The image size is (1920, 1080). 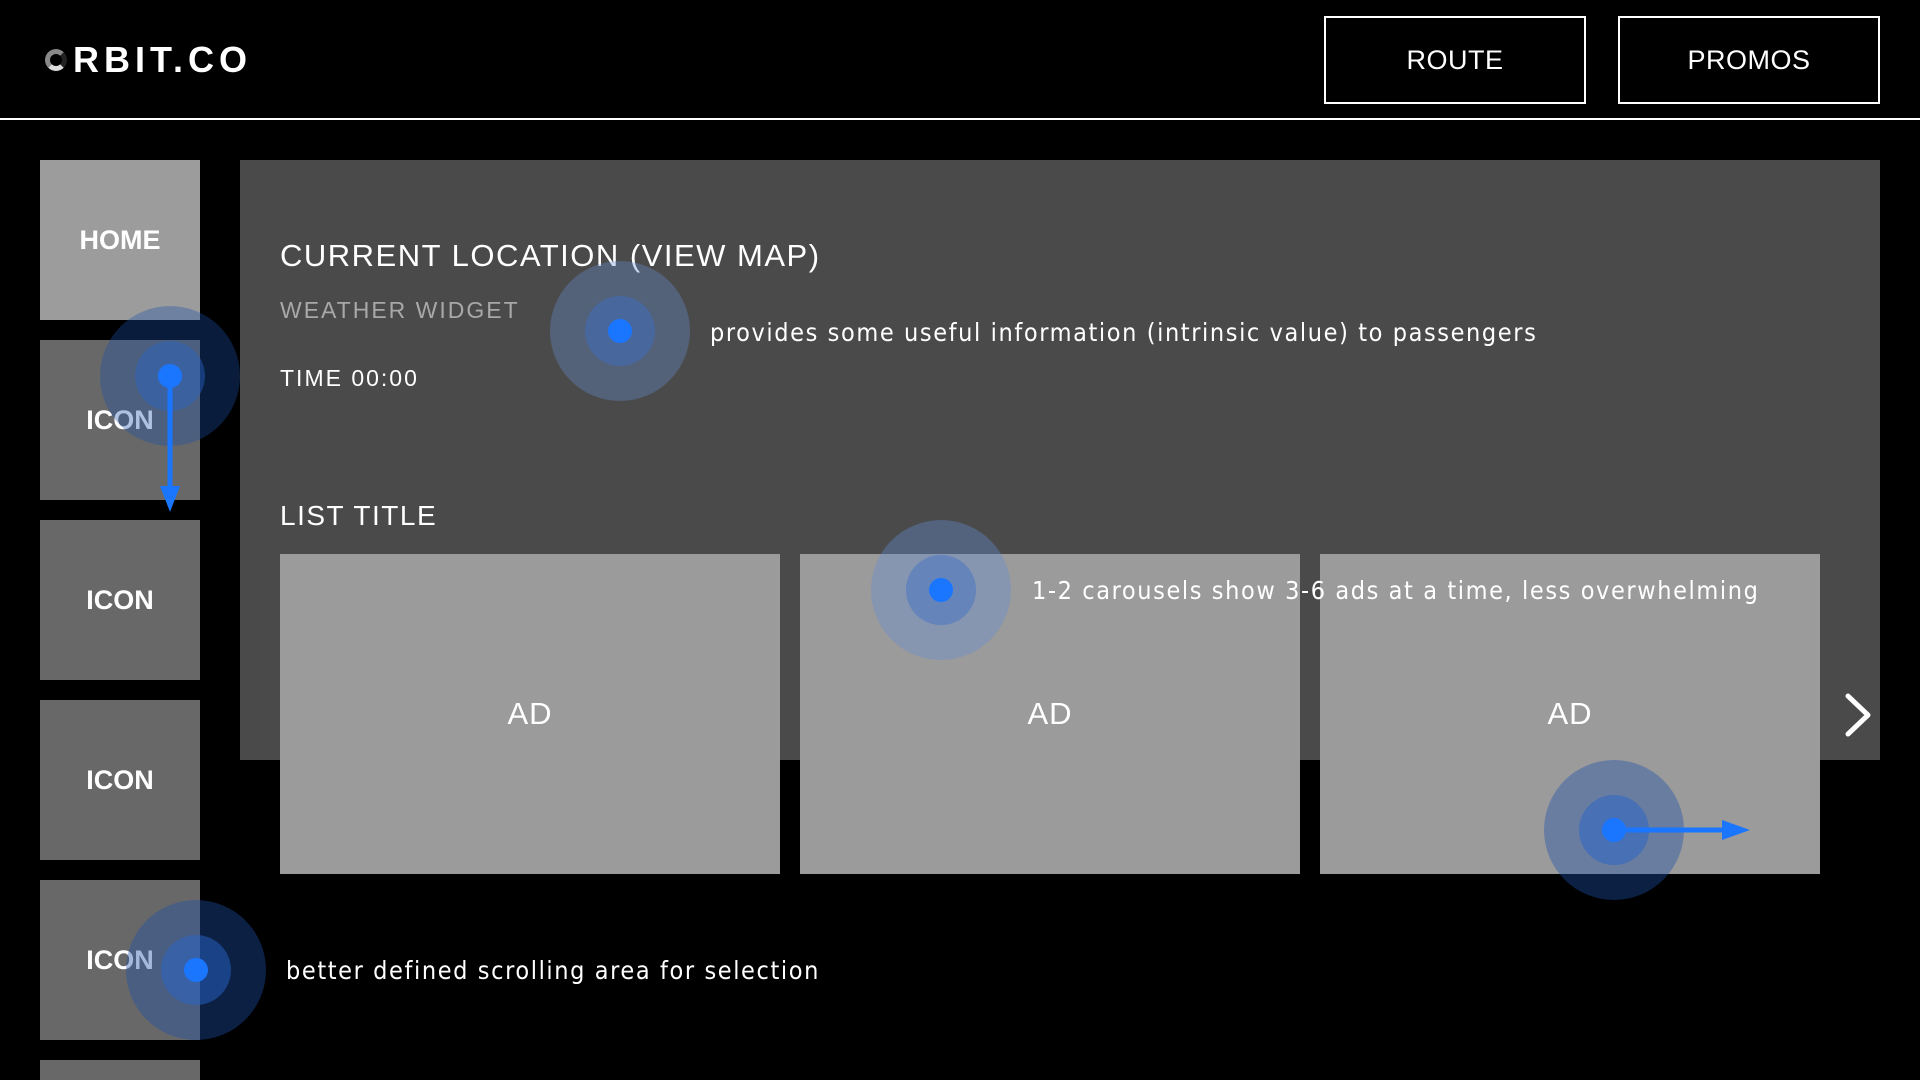 I want to click on logo: RBIT.CO, so click(x=148, y=60).